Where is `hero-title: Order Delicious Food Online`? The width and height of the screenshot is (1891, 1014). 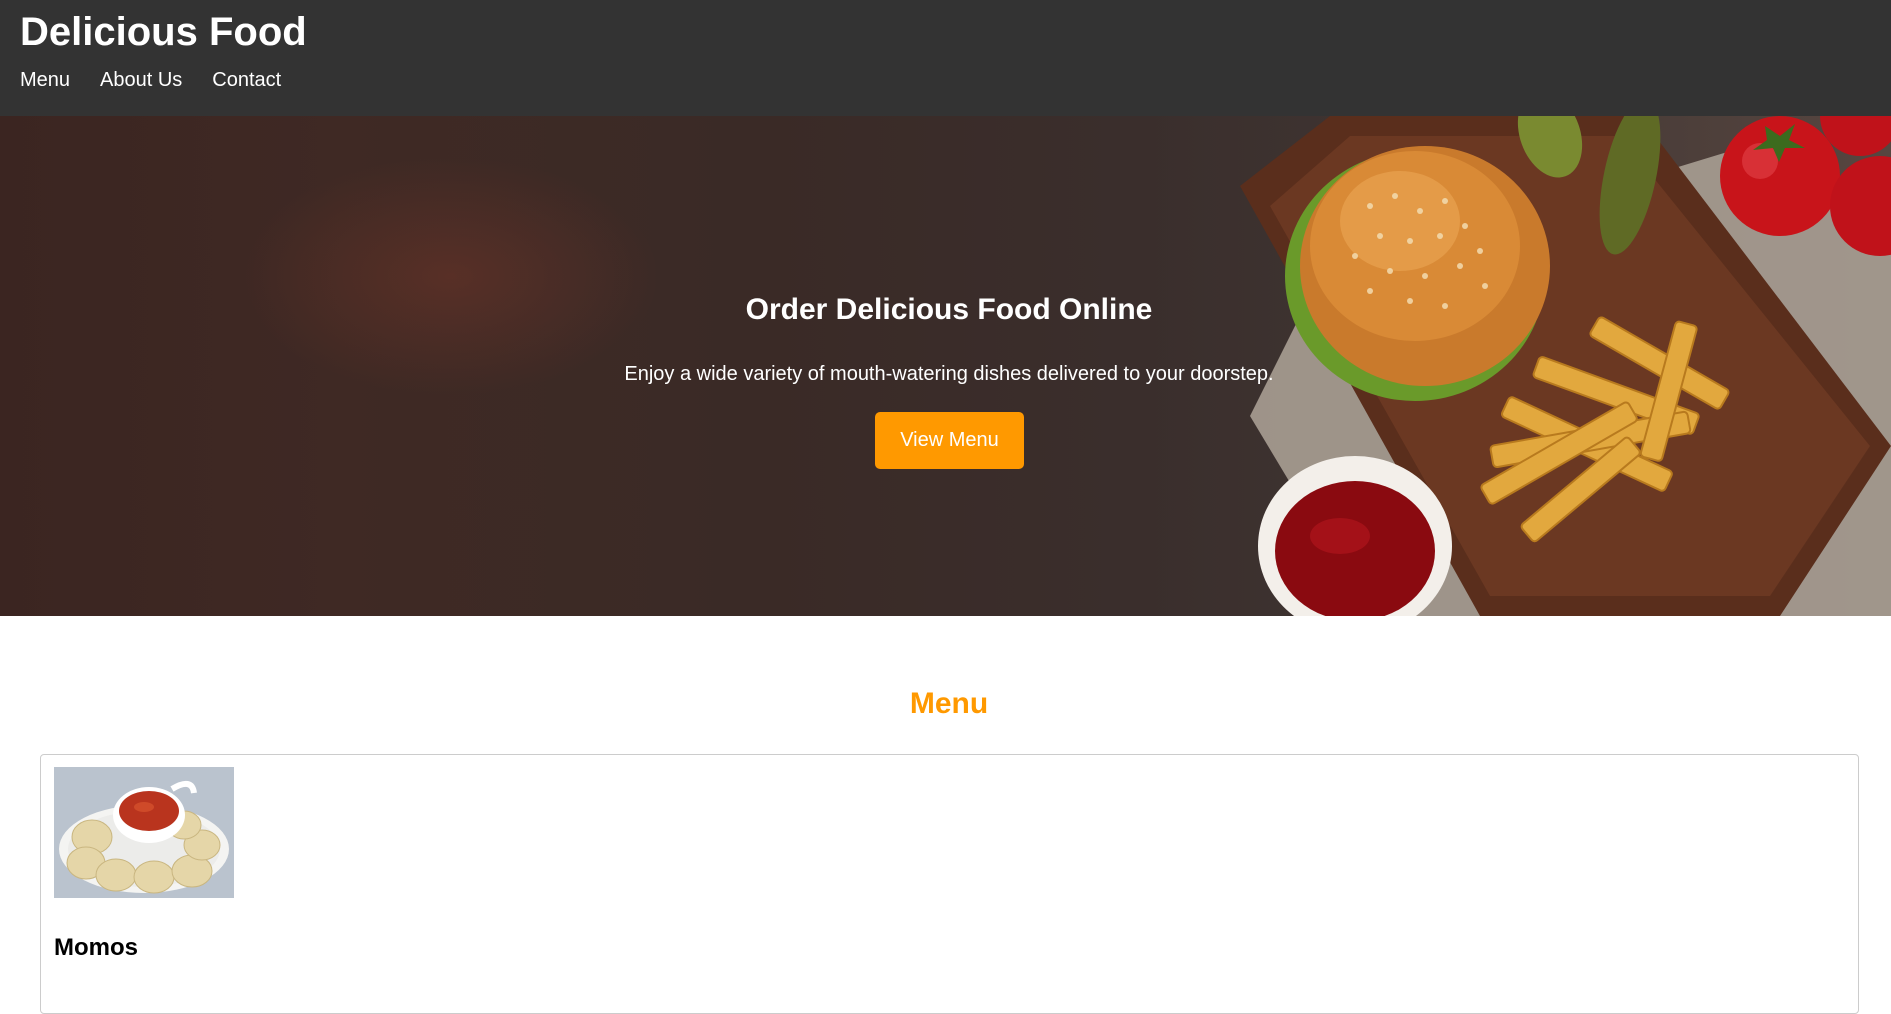 hero-title: Order Delicious Food Online is located at coordinates (949, 309).